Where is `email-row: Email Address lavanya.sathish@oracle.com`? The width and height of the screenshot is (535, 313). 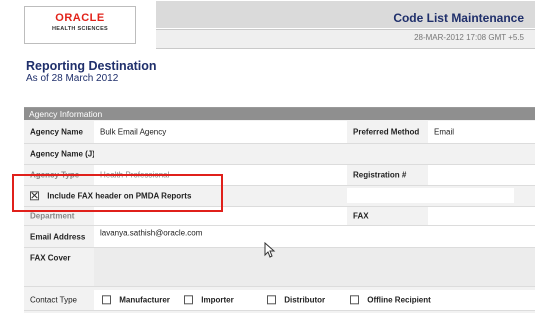
email-row: Email Address lavanya.sathish@oracle.com is located at coordinates (279, 237).